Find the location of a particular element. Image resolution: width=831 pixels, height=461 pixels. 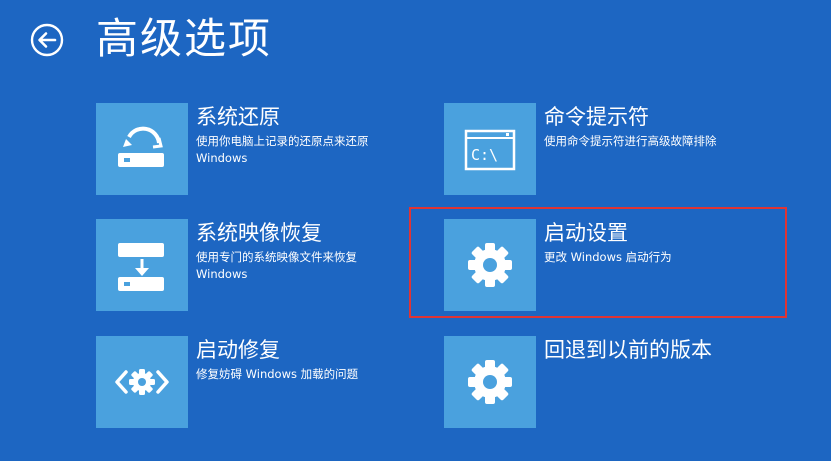

startup-settings-tile is located at coordinates (490, 265).